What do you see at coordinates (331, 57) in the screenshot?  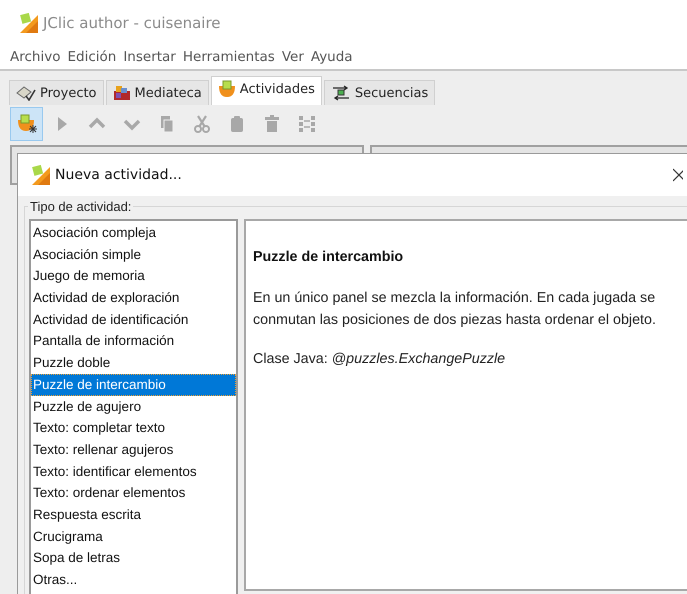 I see `menu-item: Ayuda` at bounding box center [331, 57].